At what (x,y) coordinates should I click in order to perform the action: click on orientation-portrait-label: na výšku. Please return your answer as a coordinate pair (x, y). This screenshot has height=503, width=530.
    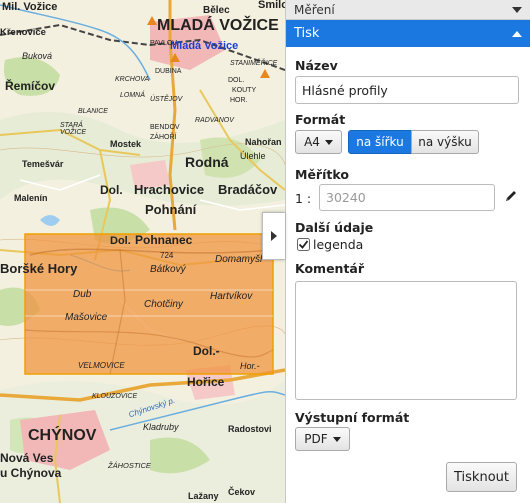
    Looking at the image, I should click on (445, 142).